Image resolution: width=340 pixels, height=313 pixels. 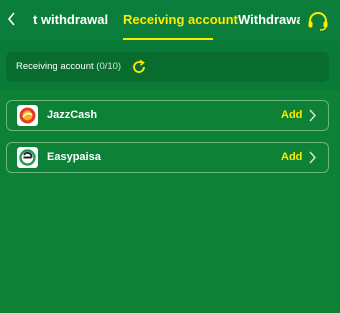 I want to click on summary-label: Receiving account, so click(x=55, y=66).